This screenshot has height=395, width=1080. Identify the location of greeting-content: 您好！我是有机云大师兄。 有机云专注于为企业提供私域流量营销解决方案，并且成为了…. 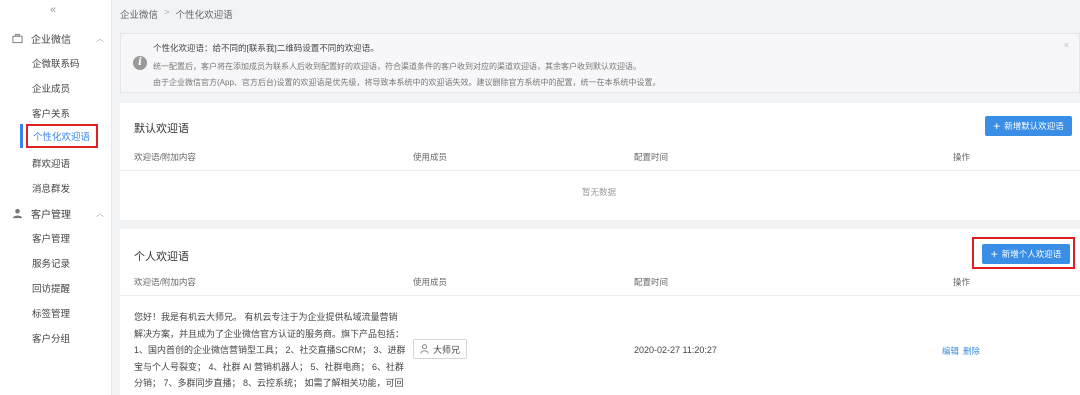
(270, 353).